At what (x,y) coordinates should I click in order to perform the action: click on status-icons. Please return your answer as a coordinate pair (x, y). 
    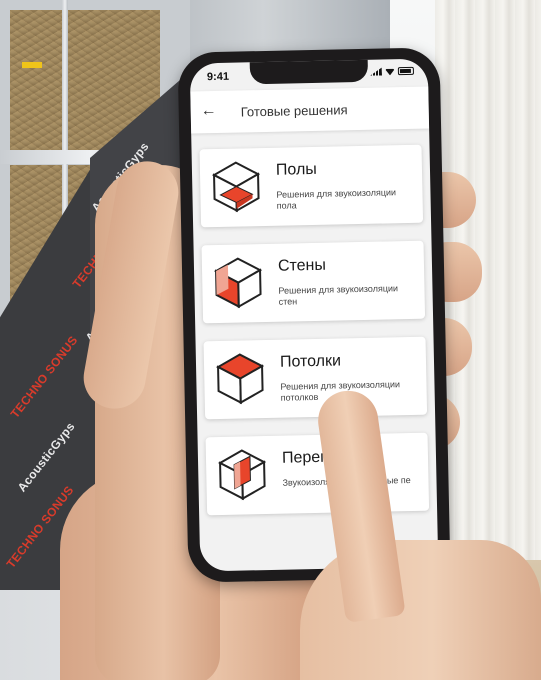
    Looking at the image, I should click on (392, 71).